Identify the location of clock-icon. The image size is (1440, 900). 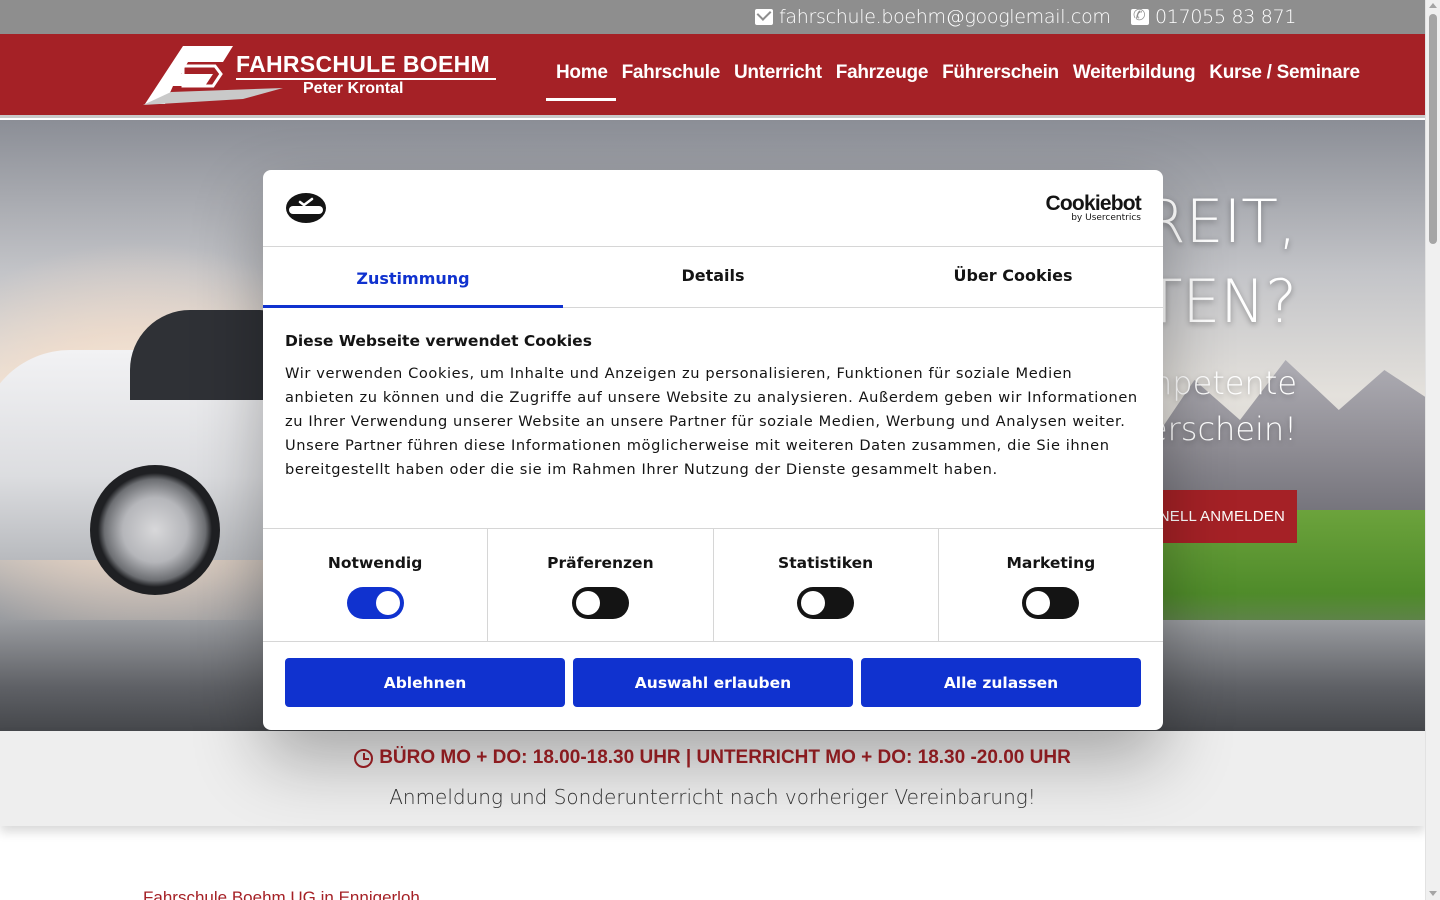
(364, 758).